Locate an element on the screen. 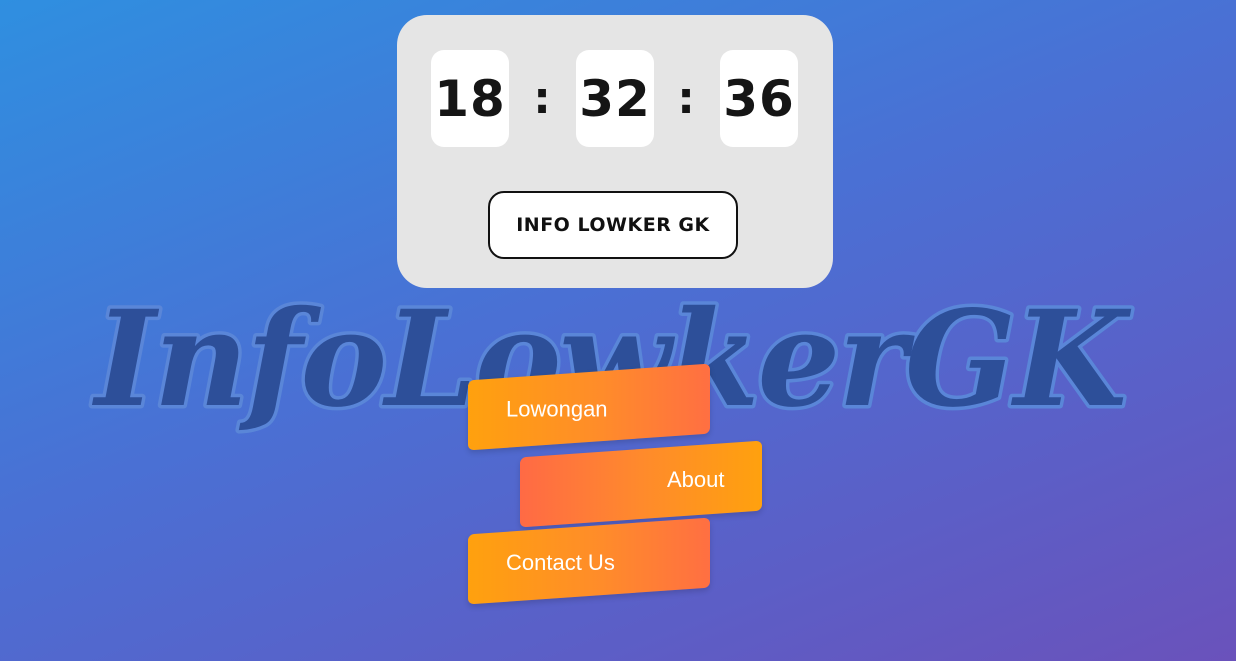 Image resolution: width=1236 pixels, height=661 pixels. menu-item-label: Contact Us is located at coordinates (560, 562).